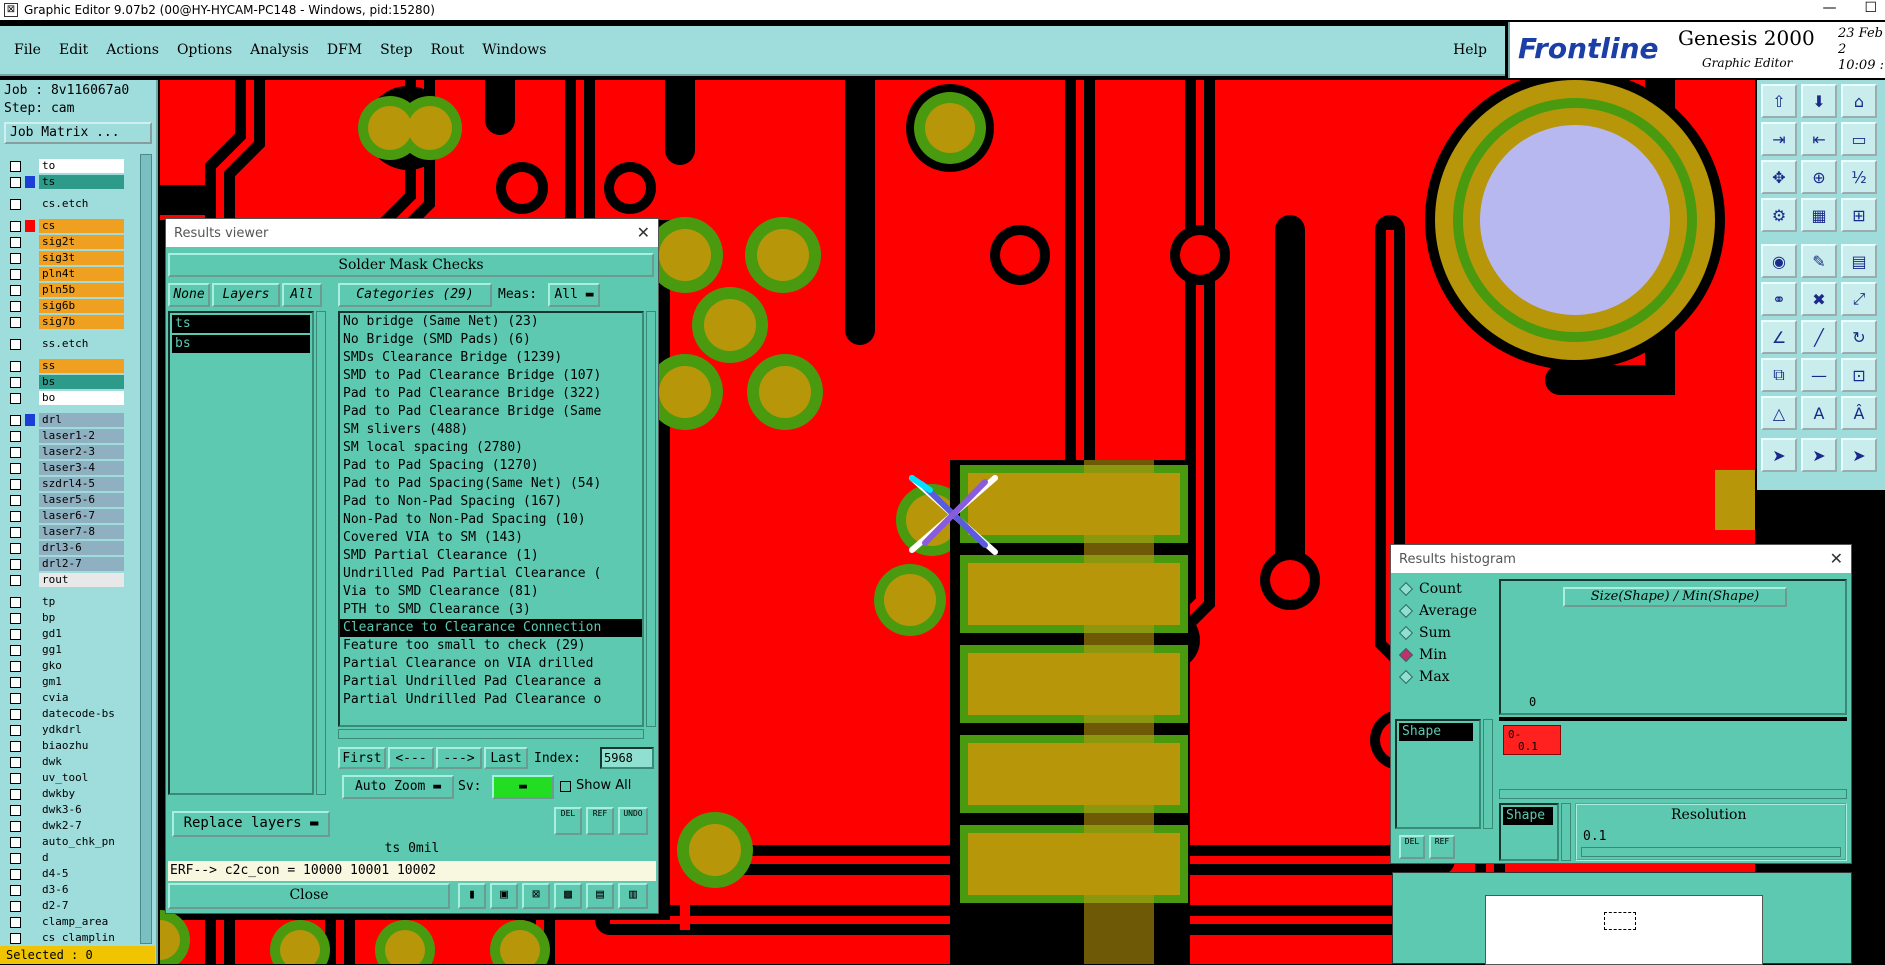  Describe the element at coordinates (241, 324) in the screenshot. I see `result-layer-ts: ts` at that location.